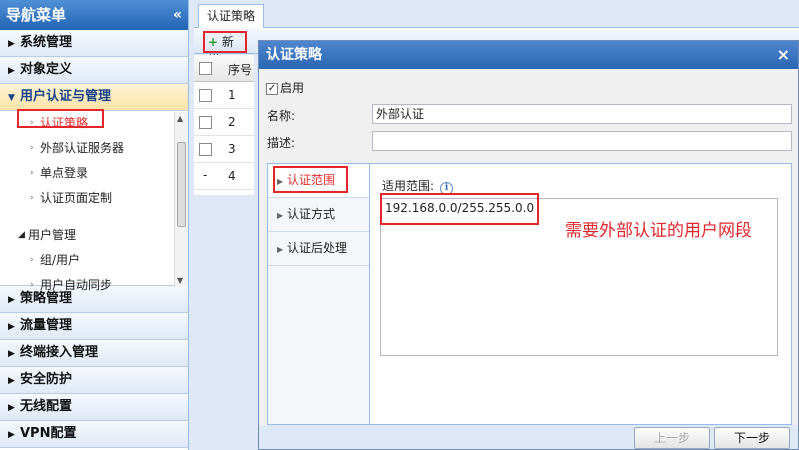 Image resolution: width=799 pixels, height=450 pixels. I want to click on chevron-down-icon: ▼, so click(11, 98).